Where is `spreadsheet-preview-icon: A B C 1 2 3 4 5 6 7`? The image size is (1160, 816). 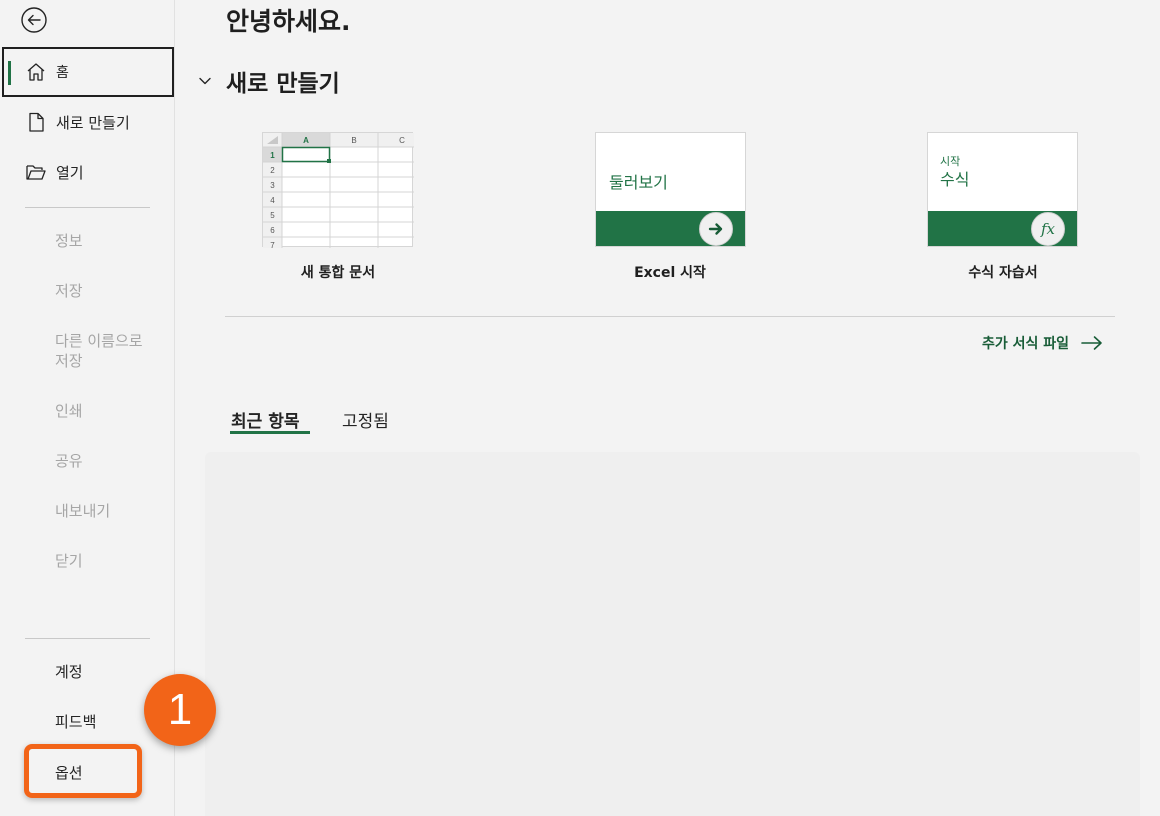 spreadsheet-preview-icon: A B C 1 2 3 4 5 6 7 is located at coordinates (338, 190).